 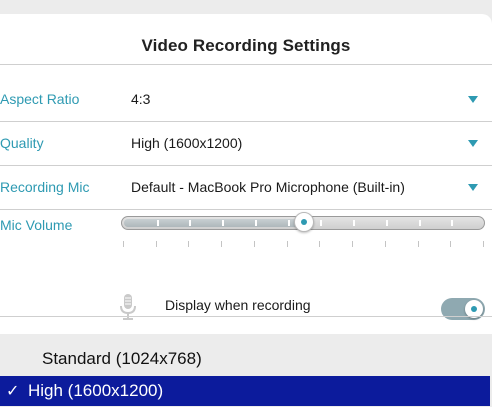 What do you see at coordinates (238, 305) in the screenshot?
I see `display-when-recording-label: Display when recording` at bounding box center [238, 305].